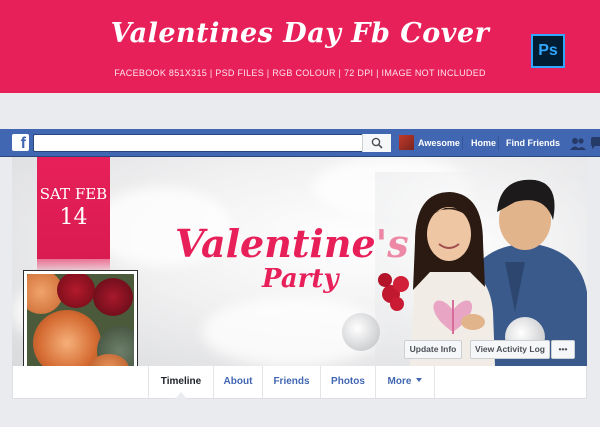 The image size is (600, 427). I want to click on tab-photos: Photos, so click(348, 382).